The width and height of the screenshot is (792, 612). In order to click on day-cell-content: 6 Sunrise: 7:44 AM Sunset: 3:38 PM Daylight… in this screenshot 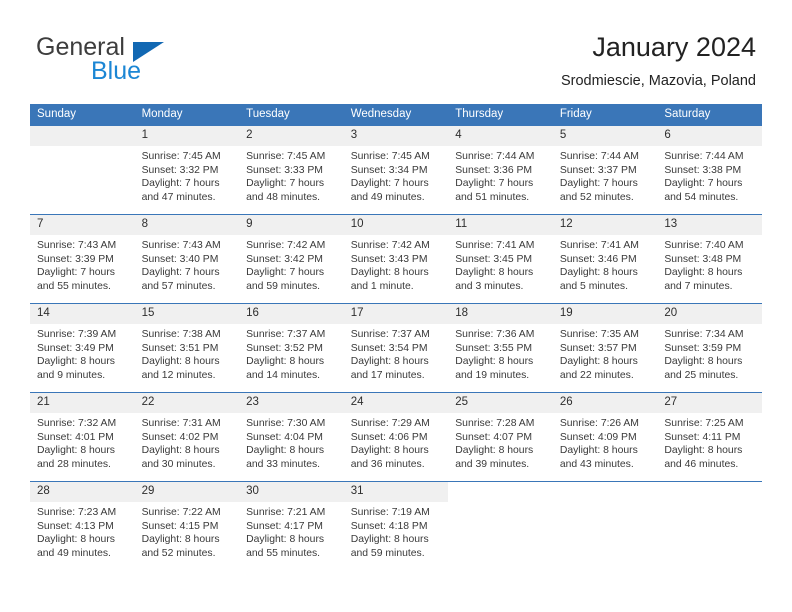, I will do `click(709, 170)`.